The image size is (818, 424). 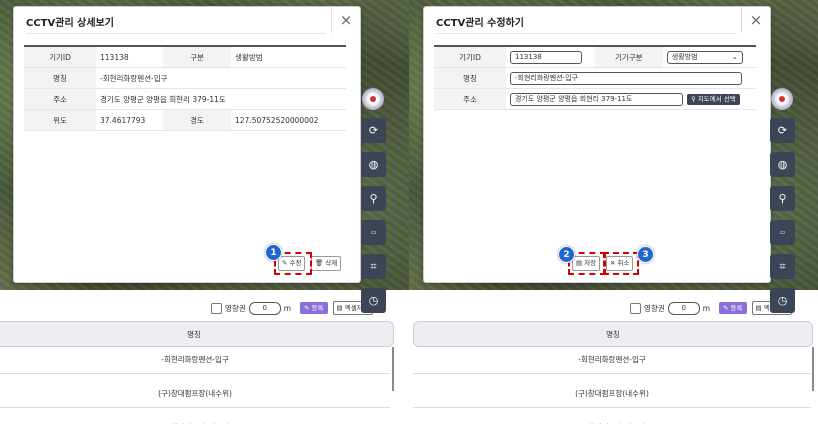 I want to click on dialog-title: CCTV관리 수정하기, so click(x=480, y=23).